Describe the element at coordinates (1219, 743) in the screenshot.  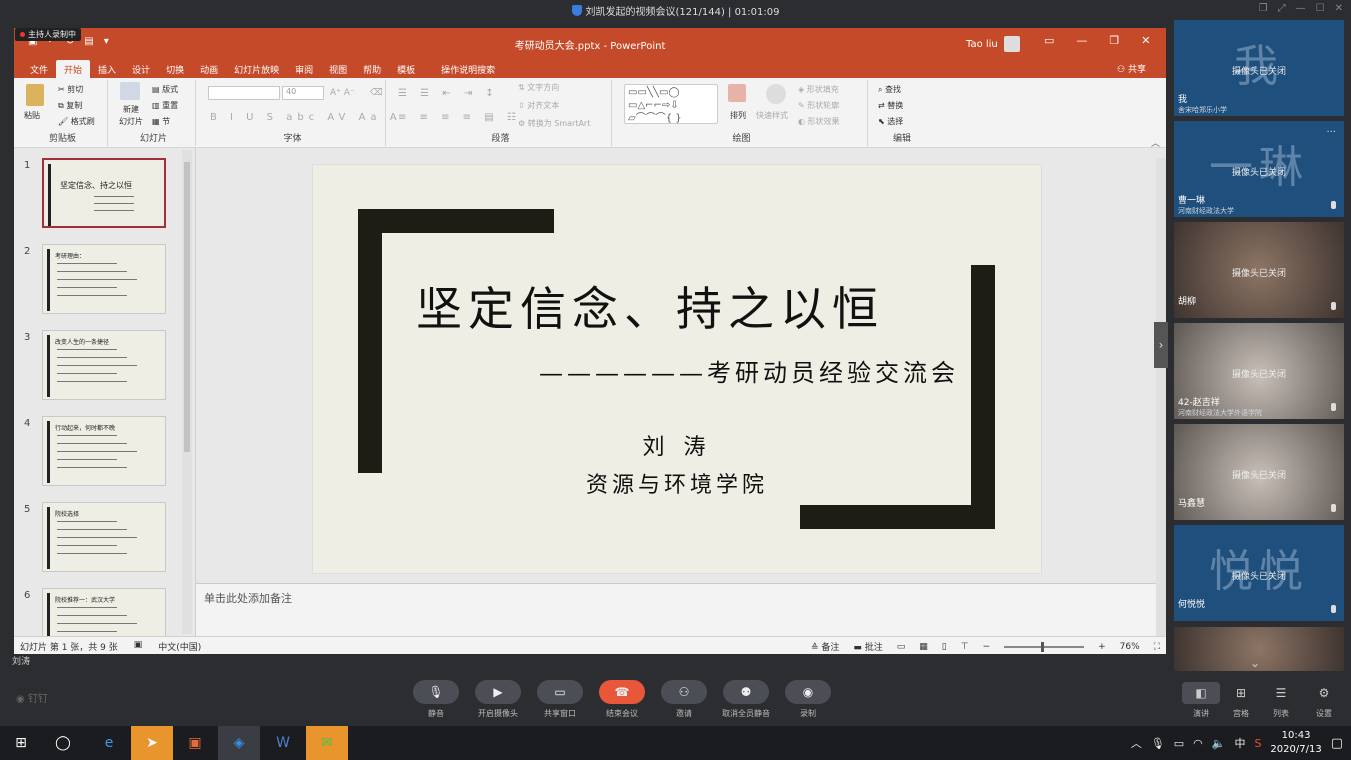
I see `volume-icon: 🔈` at that location.